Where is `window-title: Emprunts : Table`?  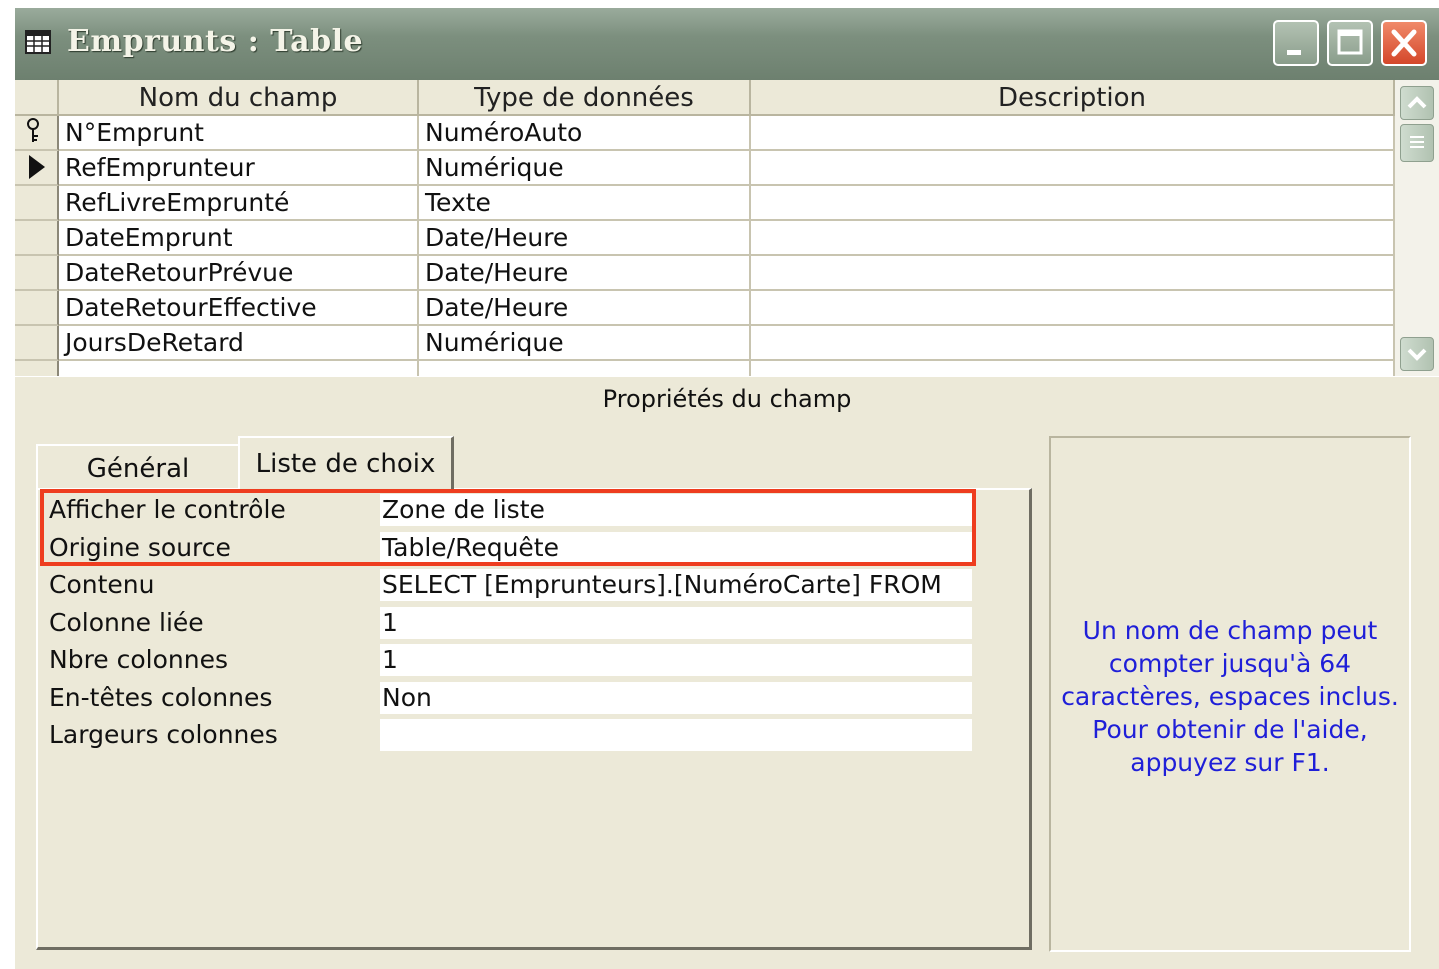 window-title: Emprunts : Table is located at coordinates (215, 41).